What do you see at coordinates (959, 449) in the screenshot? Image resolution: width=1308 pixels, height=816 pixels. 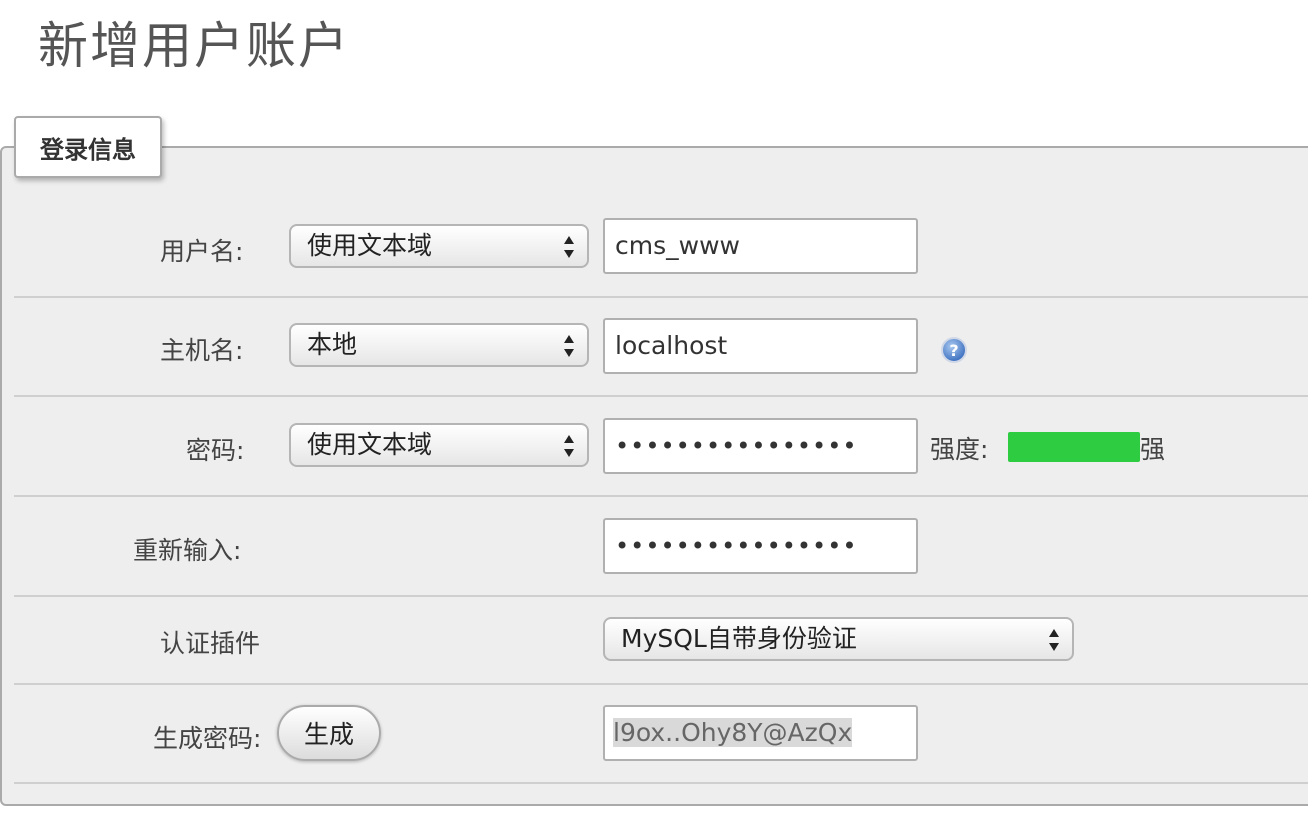 I see `strength-label: 强度:` at bounding box center [959, 449].